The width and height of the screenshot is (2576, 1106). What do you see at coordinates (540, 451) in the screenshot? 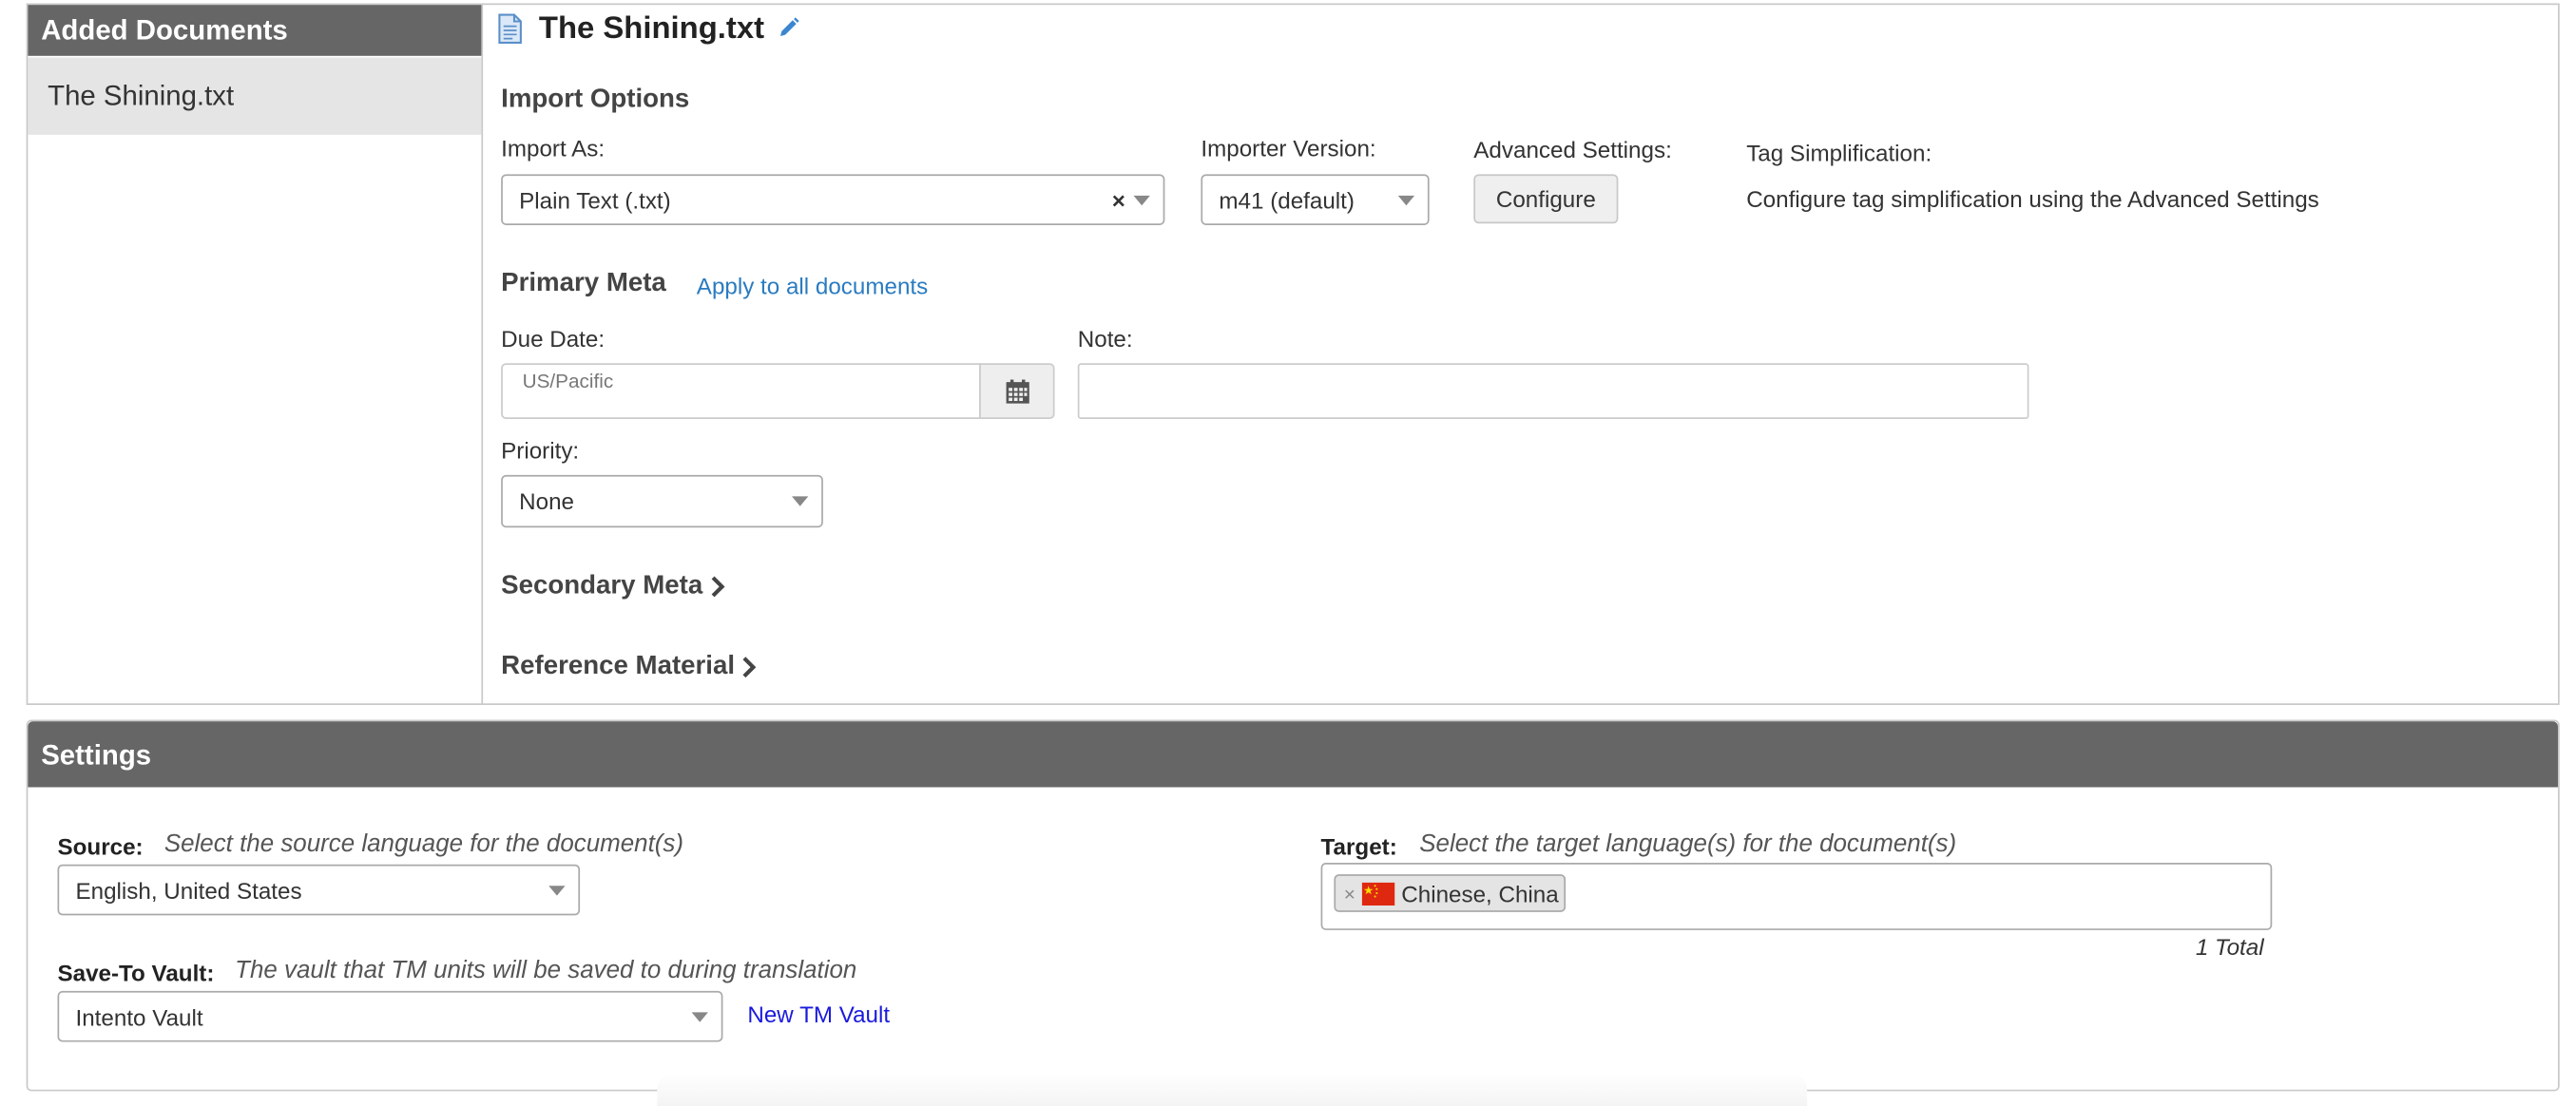
I see `priority-label: Priority:` at bounding box center [540, 451].